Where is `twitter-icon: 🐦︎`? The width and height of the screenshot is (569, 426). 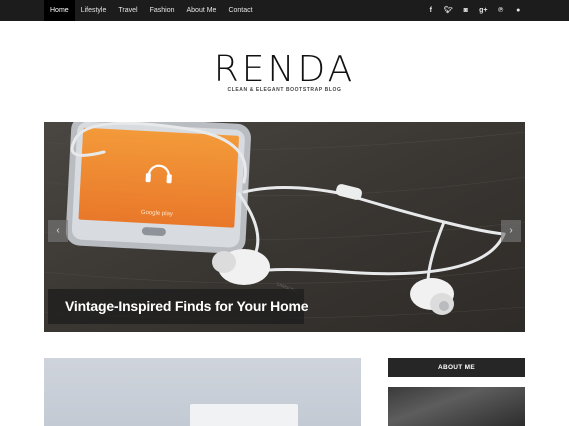 twitter-icon: 🐦︎ is located at coordinates (449, 10).